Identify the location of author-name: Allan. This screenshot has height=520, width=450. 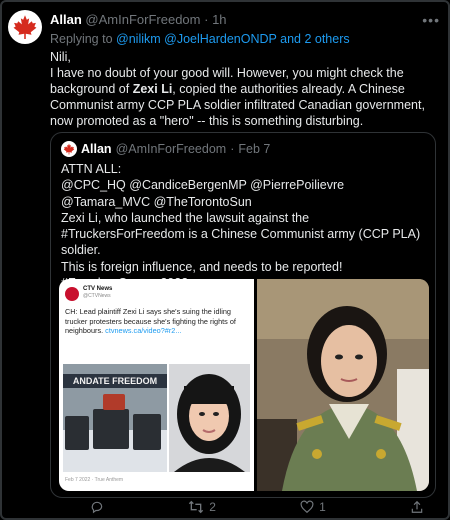
(66, 19).